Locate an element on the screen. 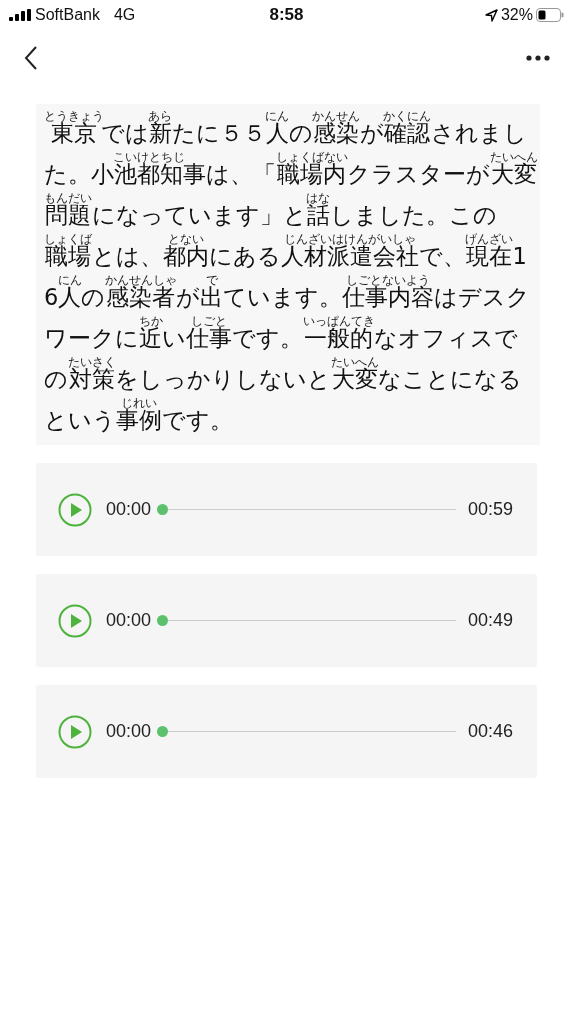 The width and height of the screenshot is (576, 1024). network-type: 4G is located at coordinates (124, 15).